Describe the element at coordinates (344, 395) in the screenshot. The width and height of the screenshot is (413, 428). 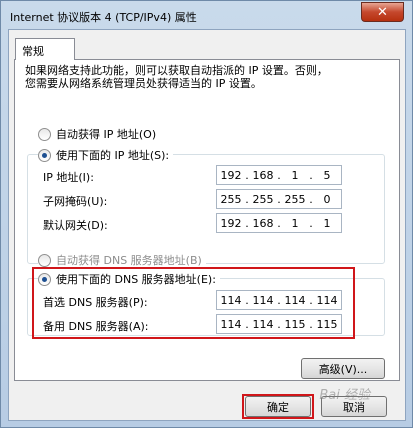
I see `watermark-text: Bai 经验` at that location.